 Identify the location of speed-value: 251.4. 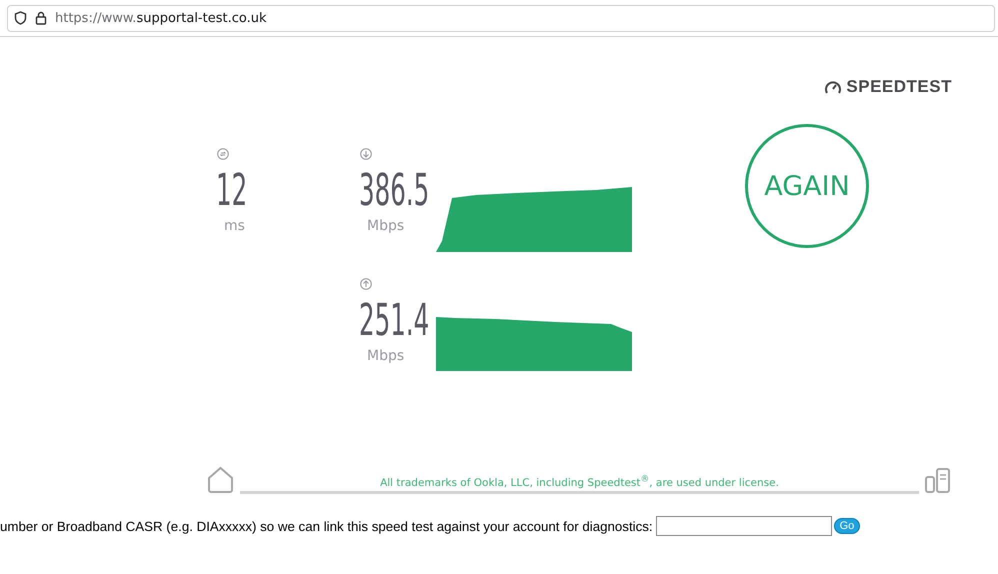
(394, 321).